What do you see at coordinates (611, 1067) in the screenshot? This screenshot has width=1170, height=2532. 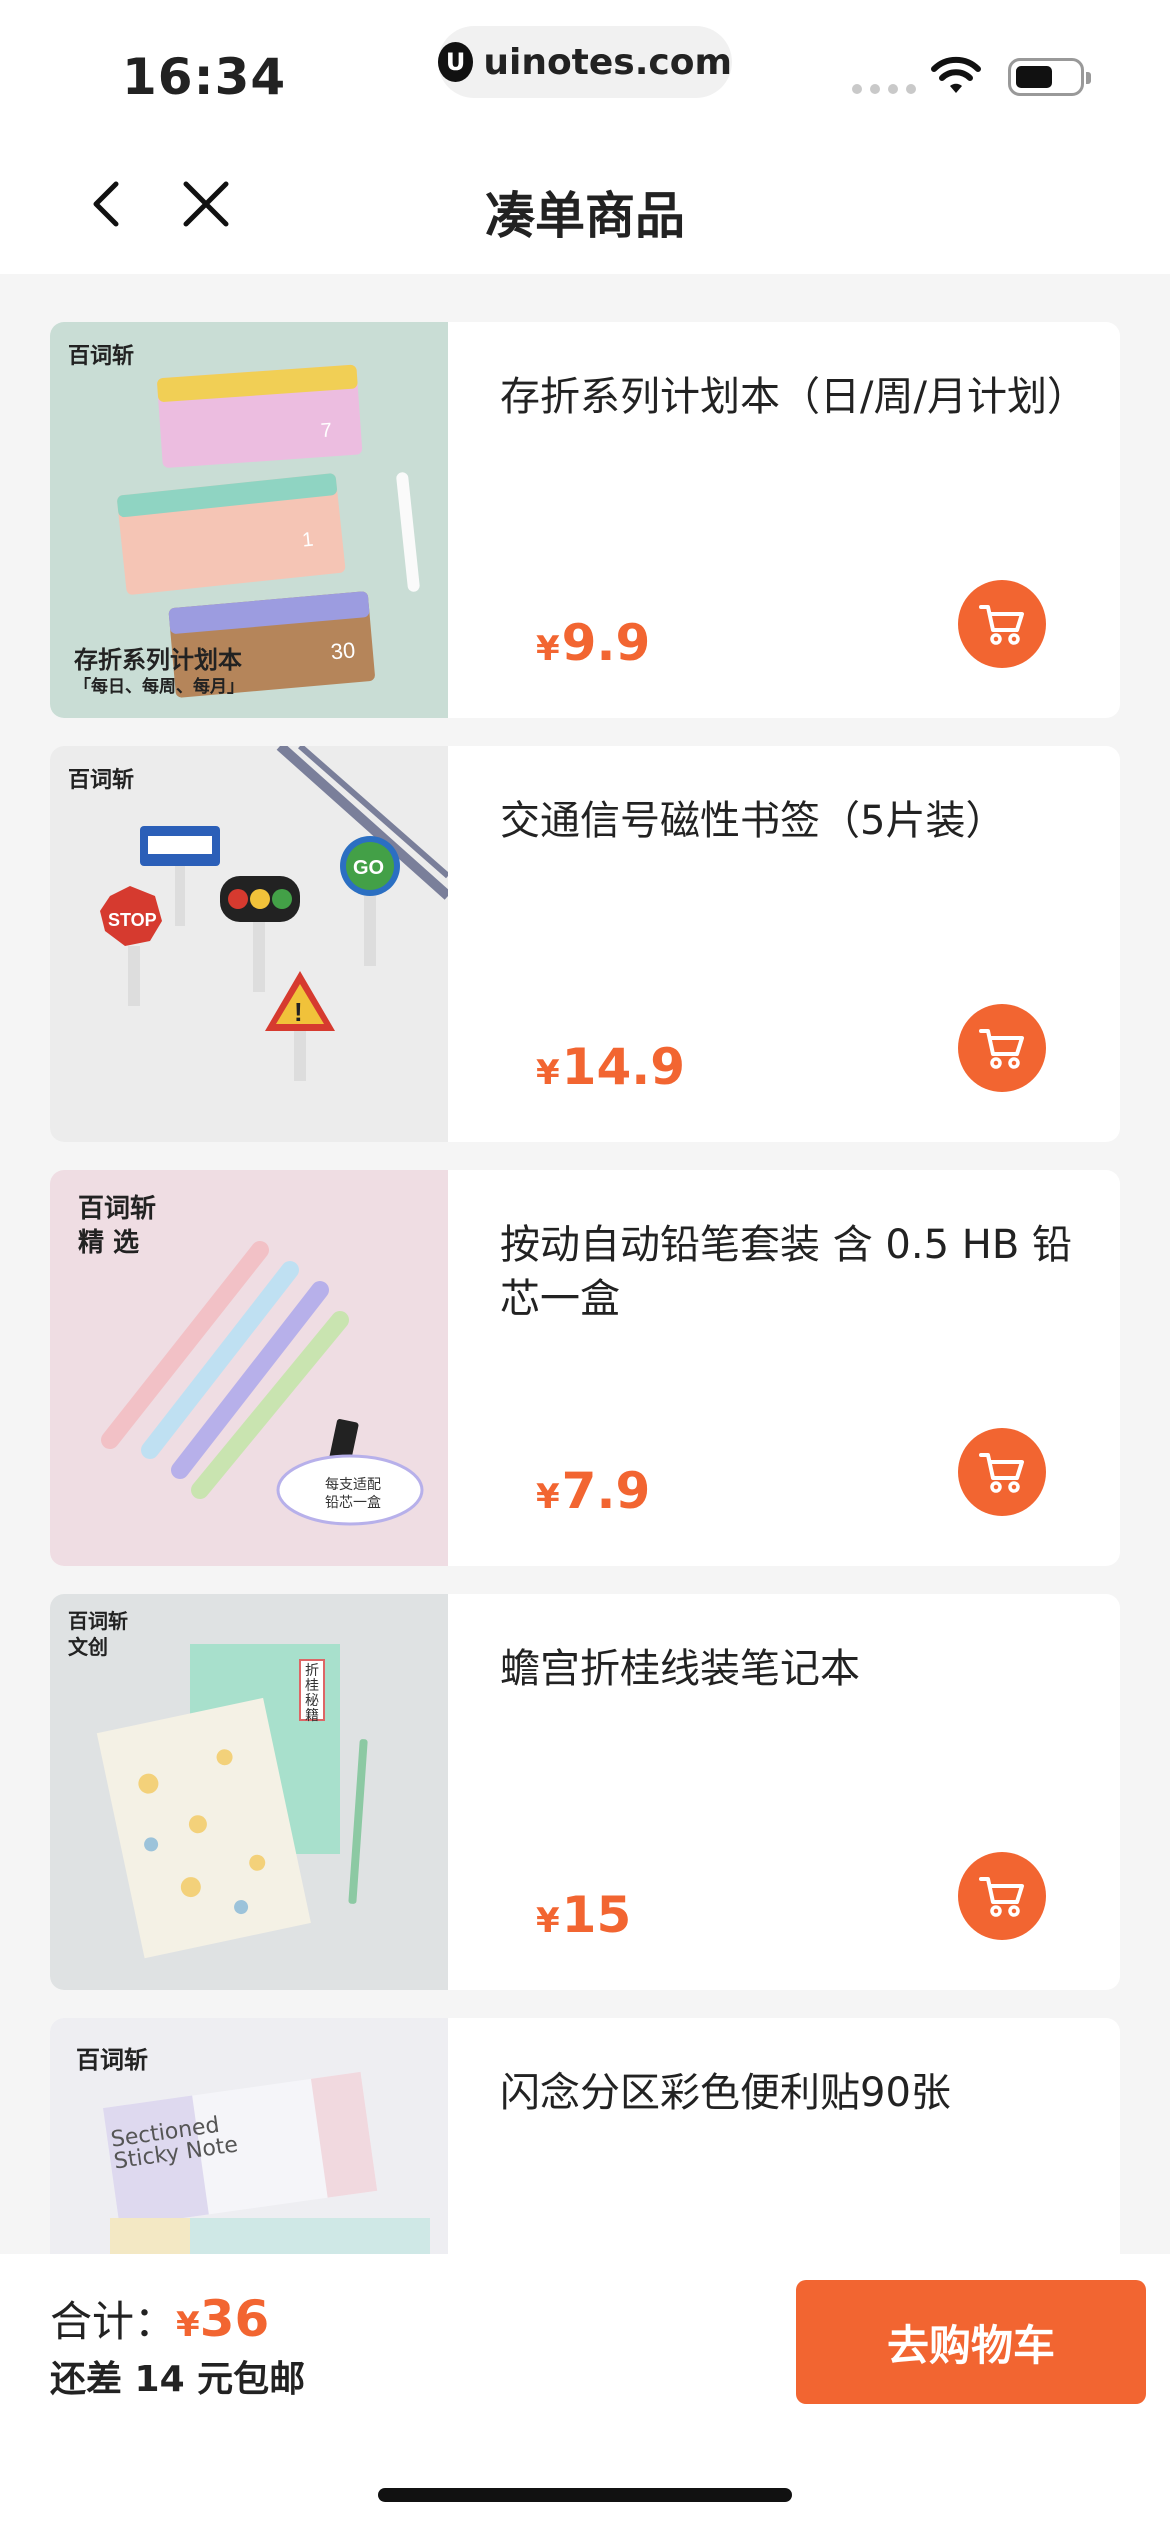 I see `product-price: ¥14.9` at bounding box center [611, 1067].